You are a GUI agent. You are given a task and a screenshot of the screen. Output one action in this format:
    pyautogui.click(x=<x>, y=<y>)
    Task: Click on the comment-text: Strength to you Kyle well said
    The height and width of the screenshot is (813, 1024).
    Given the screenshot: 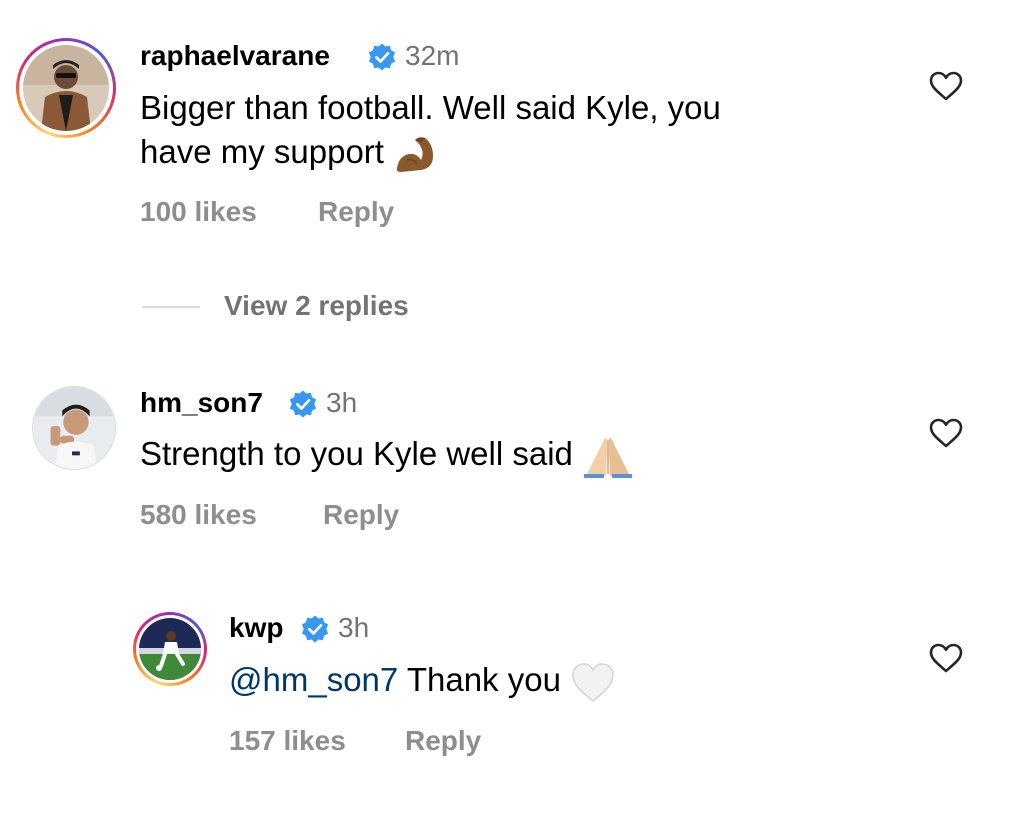 What is the action you would take?
    pyautogui.click(x=500, y=455)
    